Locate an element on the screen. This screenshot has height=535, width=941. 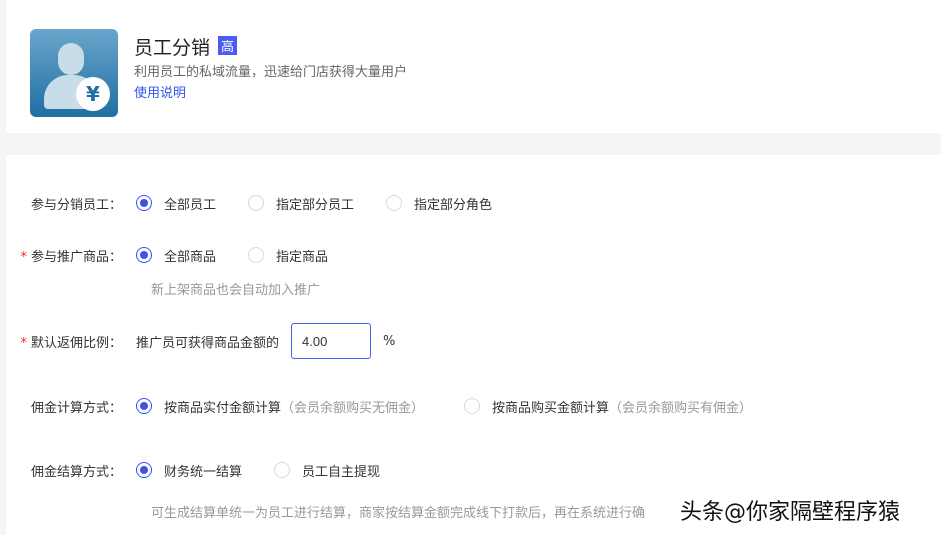
rate-row: *默认返佣比例： 推广员可获得商品金额的 % is located at coordinates (201, 341).